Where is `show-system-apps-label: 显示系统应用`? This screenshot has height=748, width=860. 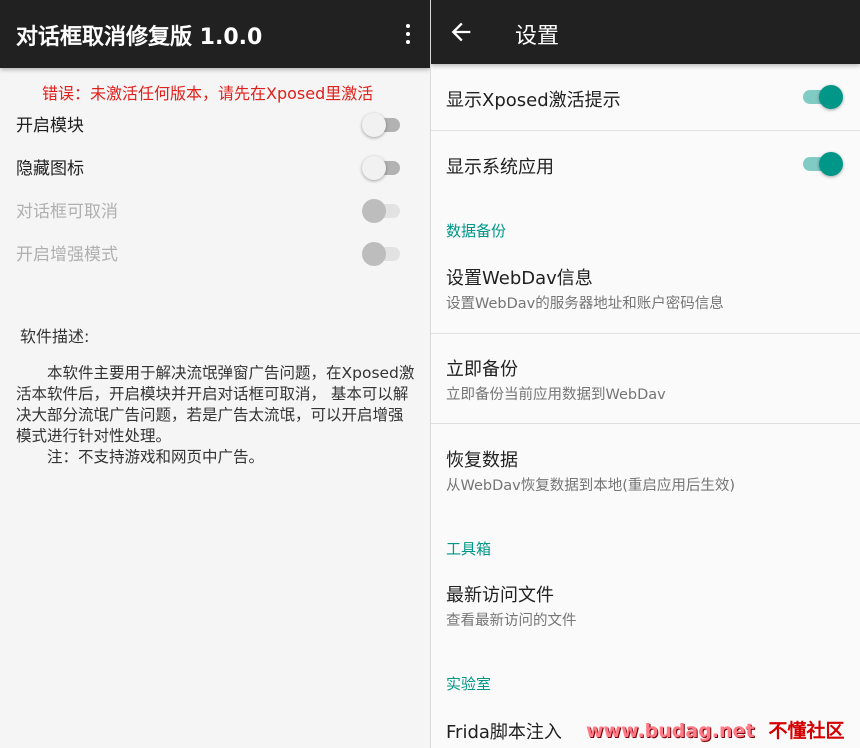 show-system-apps-label: 显示系统应用 is located at coordinates (500, 167).